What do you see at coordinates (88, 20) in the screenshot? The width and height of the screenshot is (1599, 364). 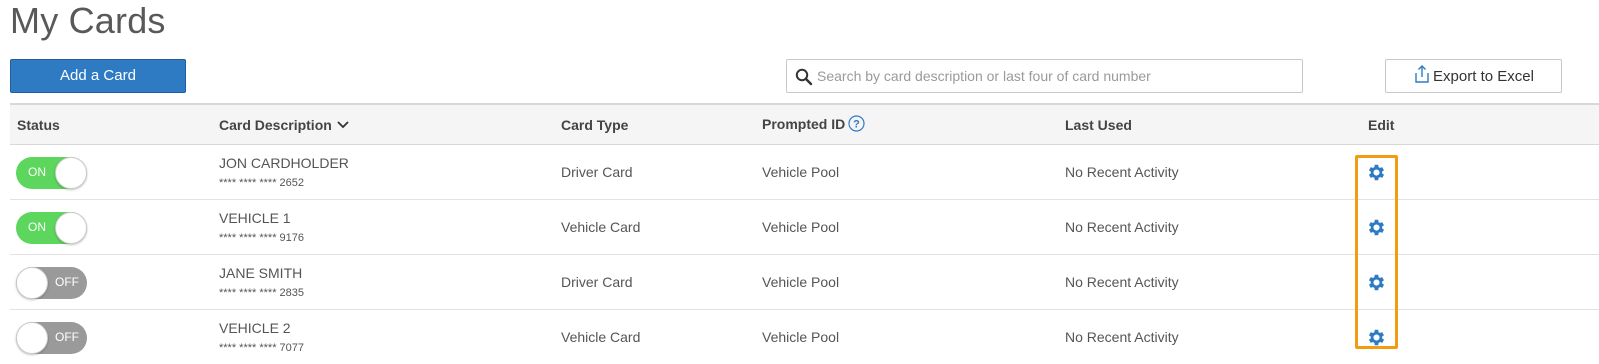 I see `page-title: My Cards` at bounding box center [88, 20].